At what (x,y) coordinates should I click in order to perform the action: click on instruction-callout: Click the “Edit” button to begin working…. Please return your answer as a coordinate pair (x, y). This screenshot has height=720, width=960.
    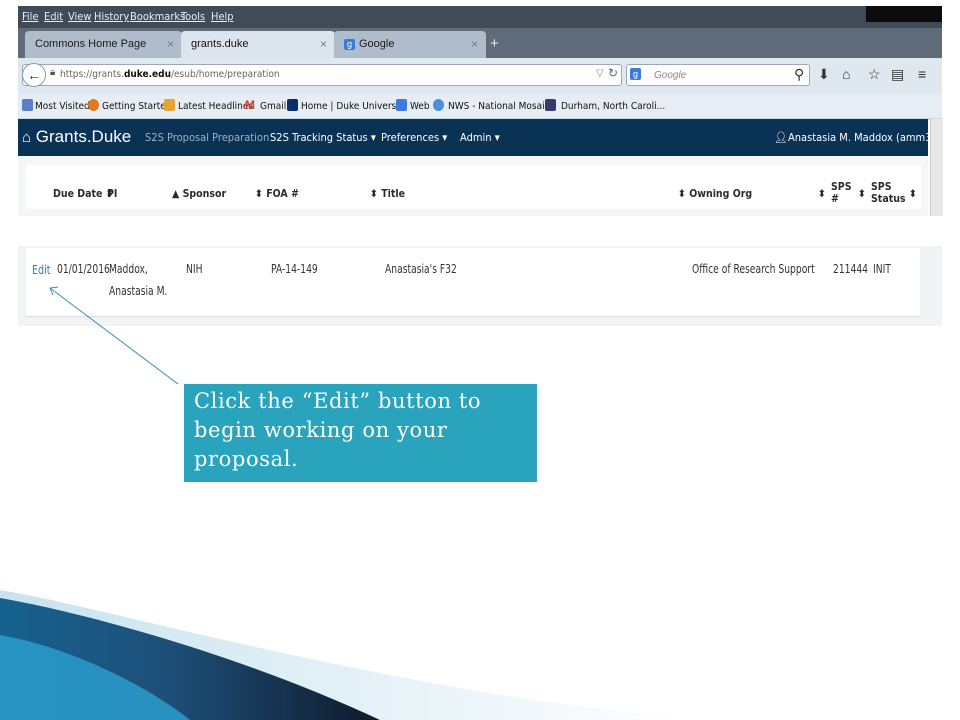
    Looking at the image, I should click on (360, 433).